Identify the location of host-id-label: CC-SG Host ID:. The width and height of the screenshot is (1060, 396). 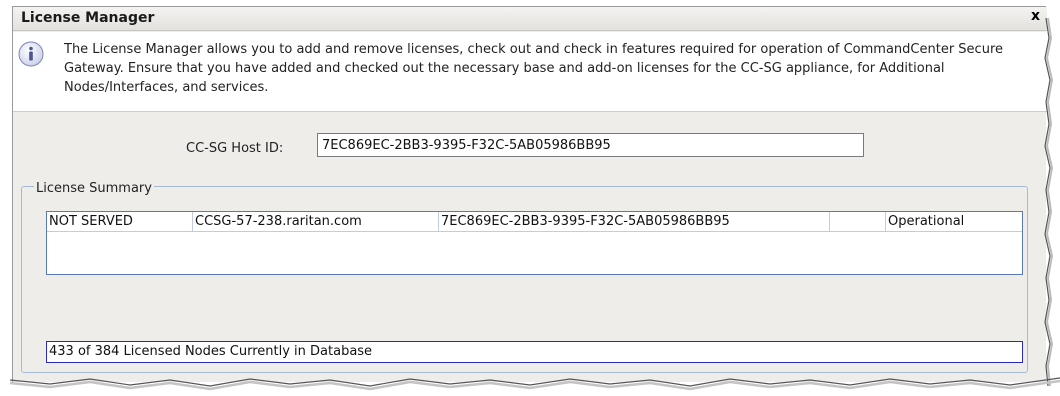
(235, 148).